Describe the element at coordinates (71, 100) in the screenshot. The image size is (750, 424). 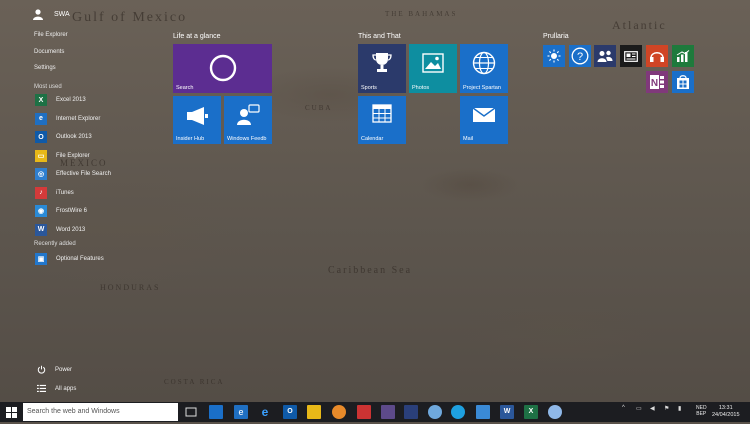
I see `app-label: Excel 2013` at that location.